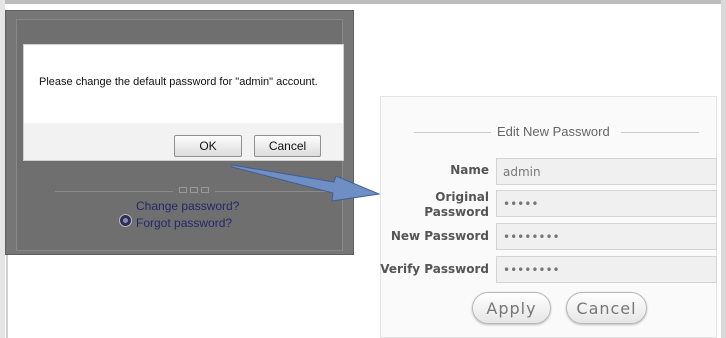 This screenshot has height=338, width=726. Describe the element at coordinates (606, 171) in the screenshot. I see `name-field: admin` at that location.